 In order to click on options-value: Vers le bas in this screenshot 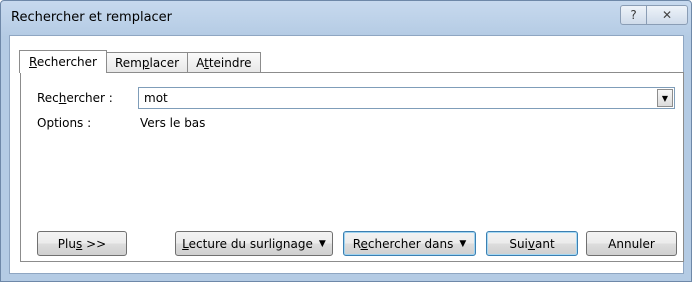, I will do `click(173, 123)`.